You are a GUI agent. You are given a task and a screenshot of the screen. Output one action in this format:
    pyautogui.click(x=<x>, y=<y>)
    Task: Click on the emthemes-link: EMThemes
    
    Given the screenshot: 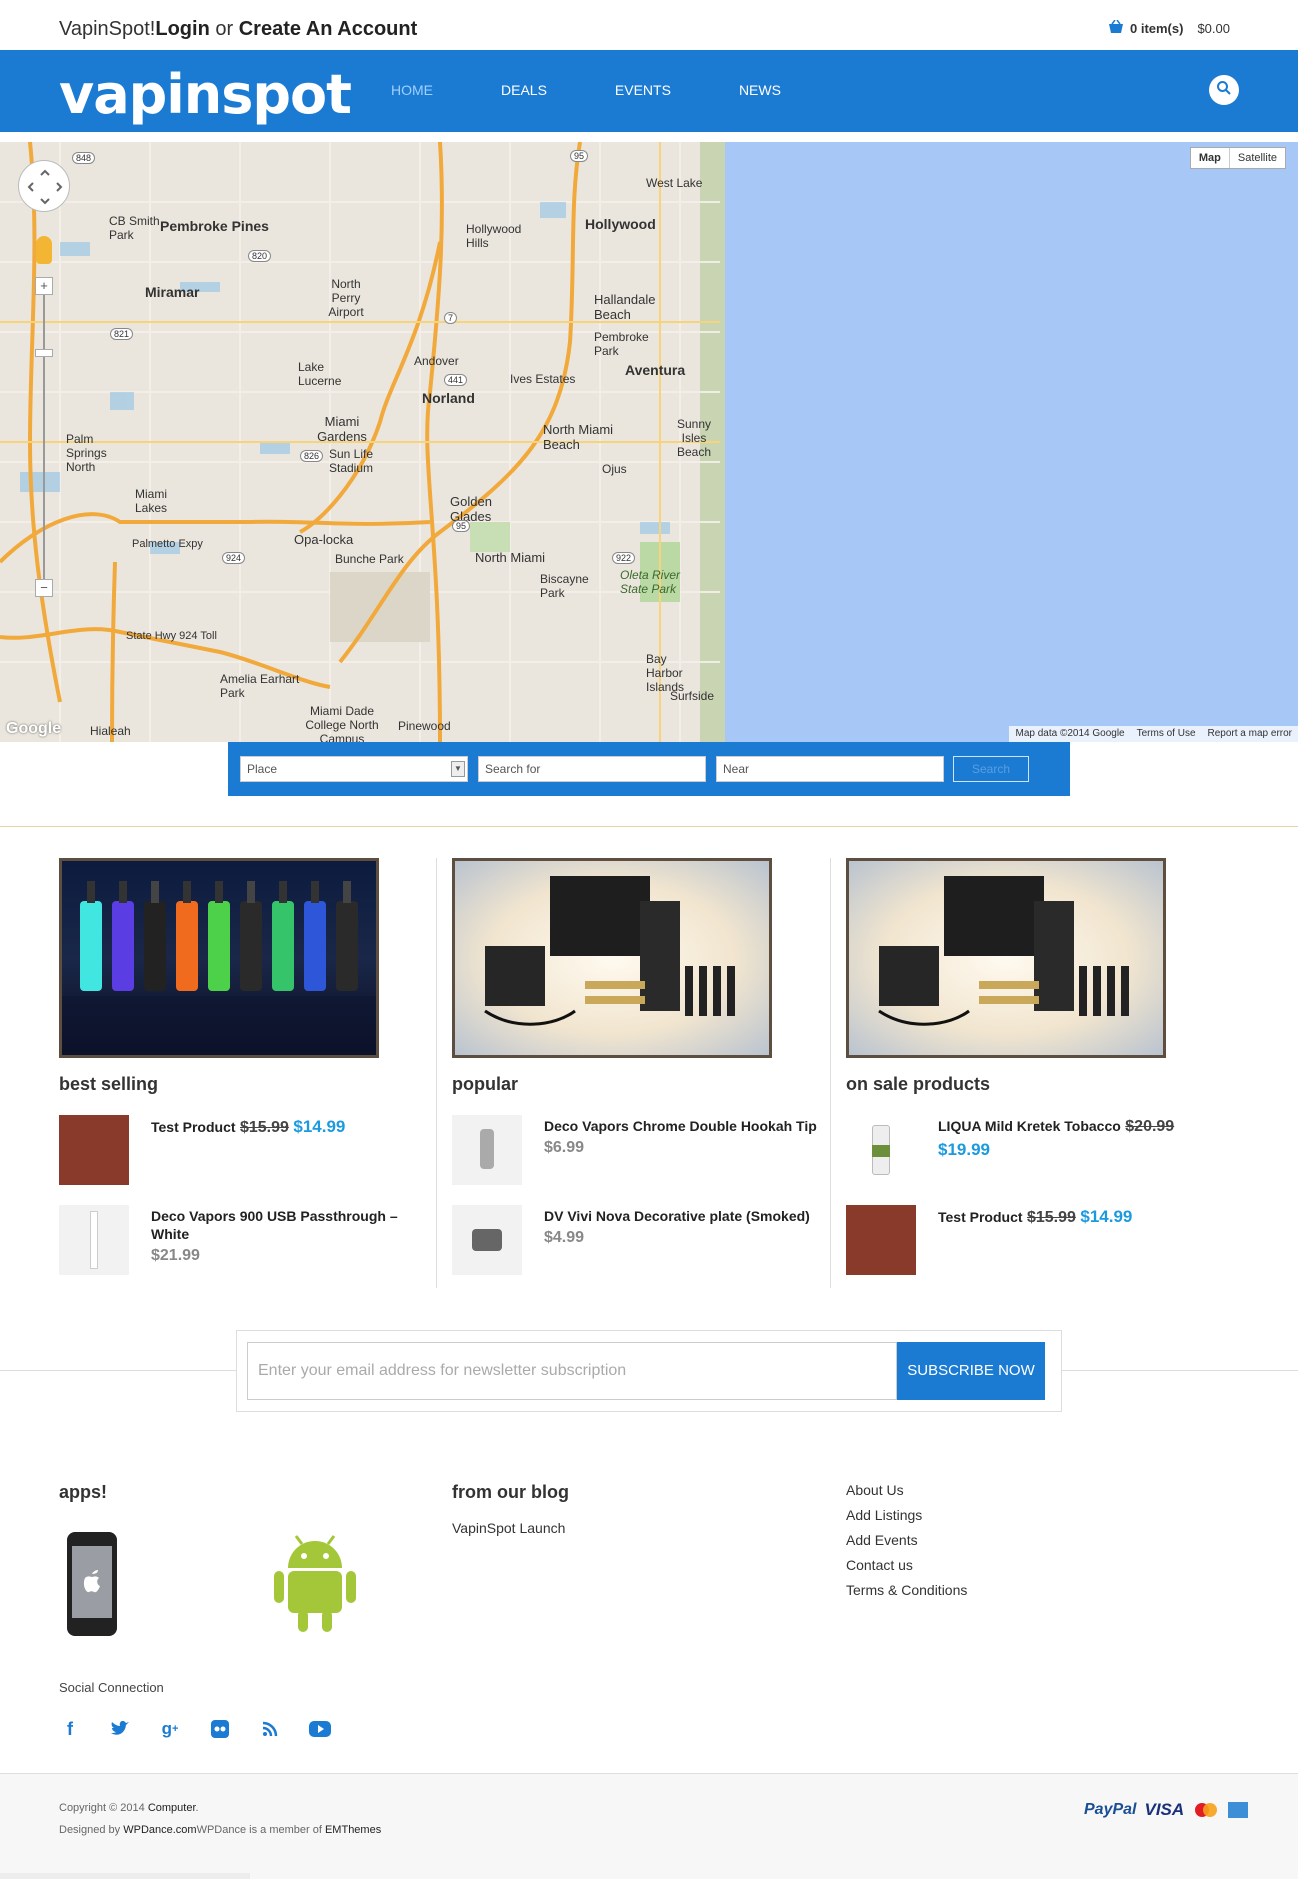 What is the action you would take?
    pyautogui.click(x=353, y=1830)
    